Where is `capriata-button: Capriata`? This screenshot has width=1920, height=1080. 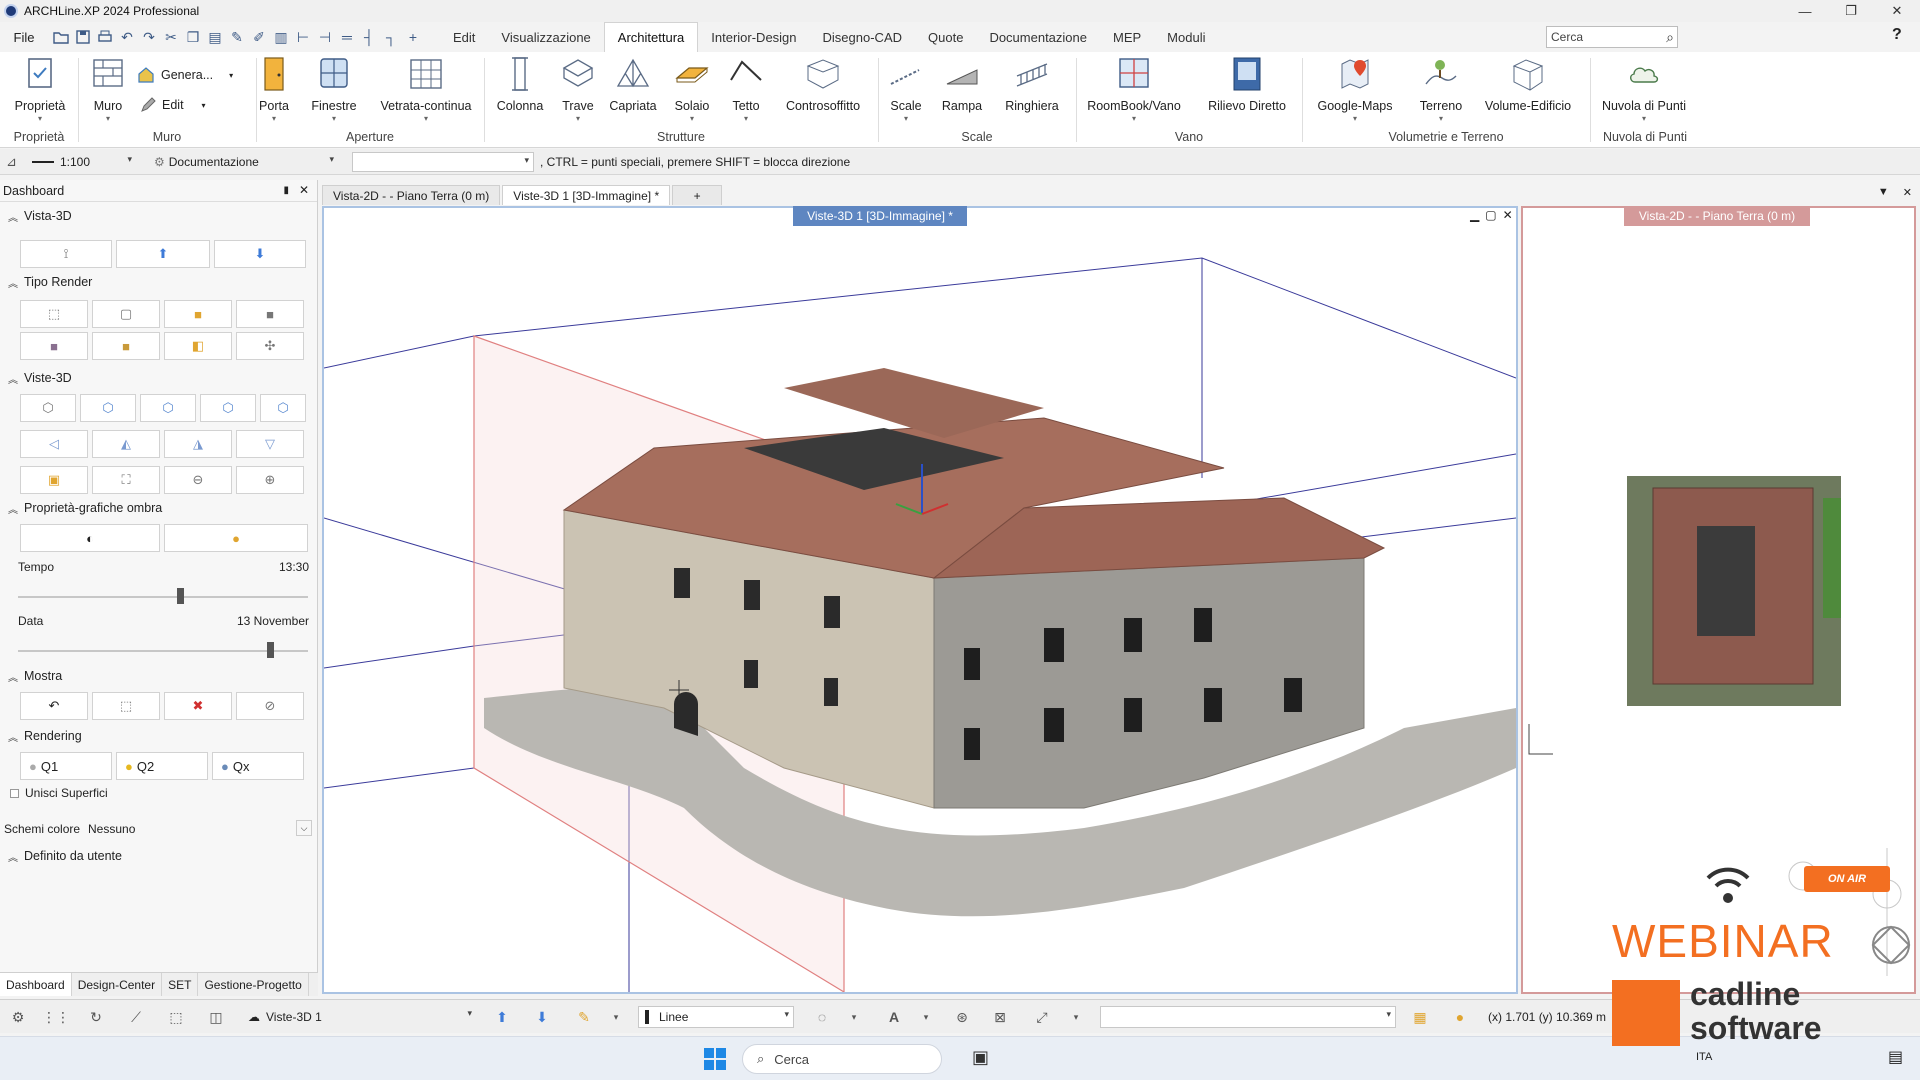
capriata-button: Capriata is located at coordinates (633, 84).